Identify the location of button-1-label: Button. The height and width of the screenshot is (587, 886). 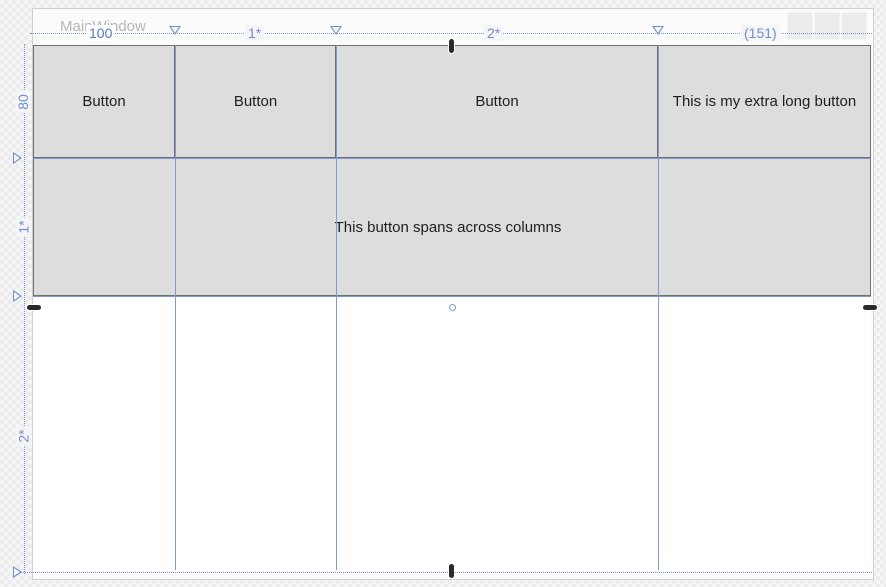
(104, 101).